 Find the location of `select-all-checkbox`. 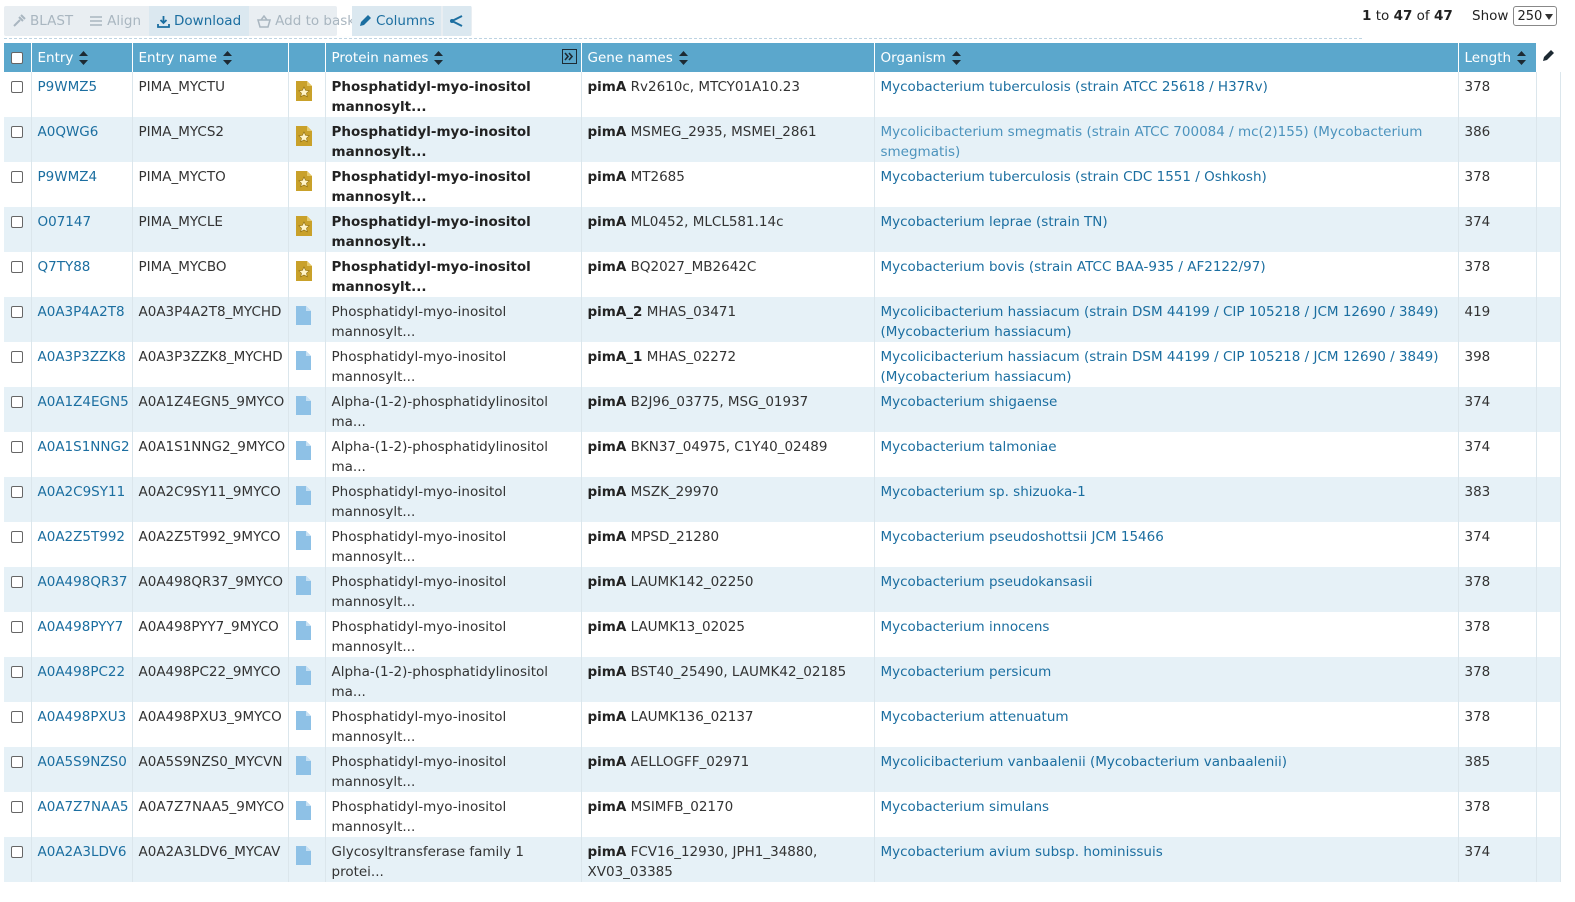

select-all-checkbox is located at coordinates (17, 57).